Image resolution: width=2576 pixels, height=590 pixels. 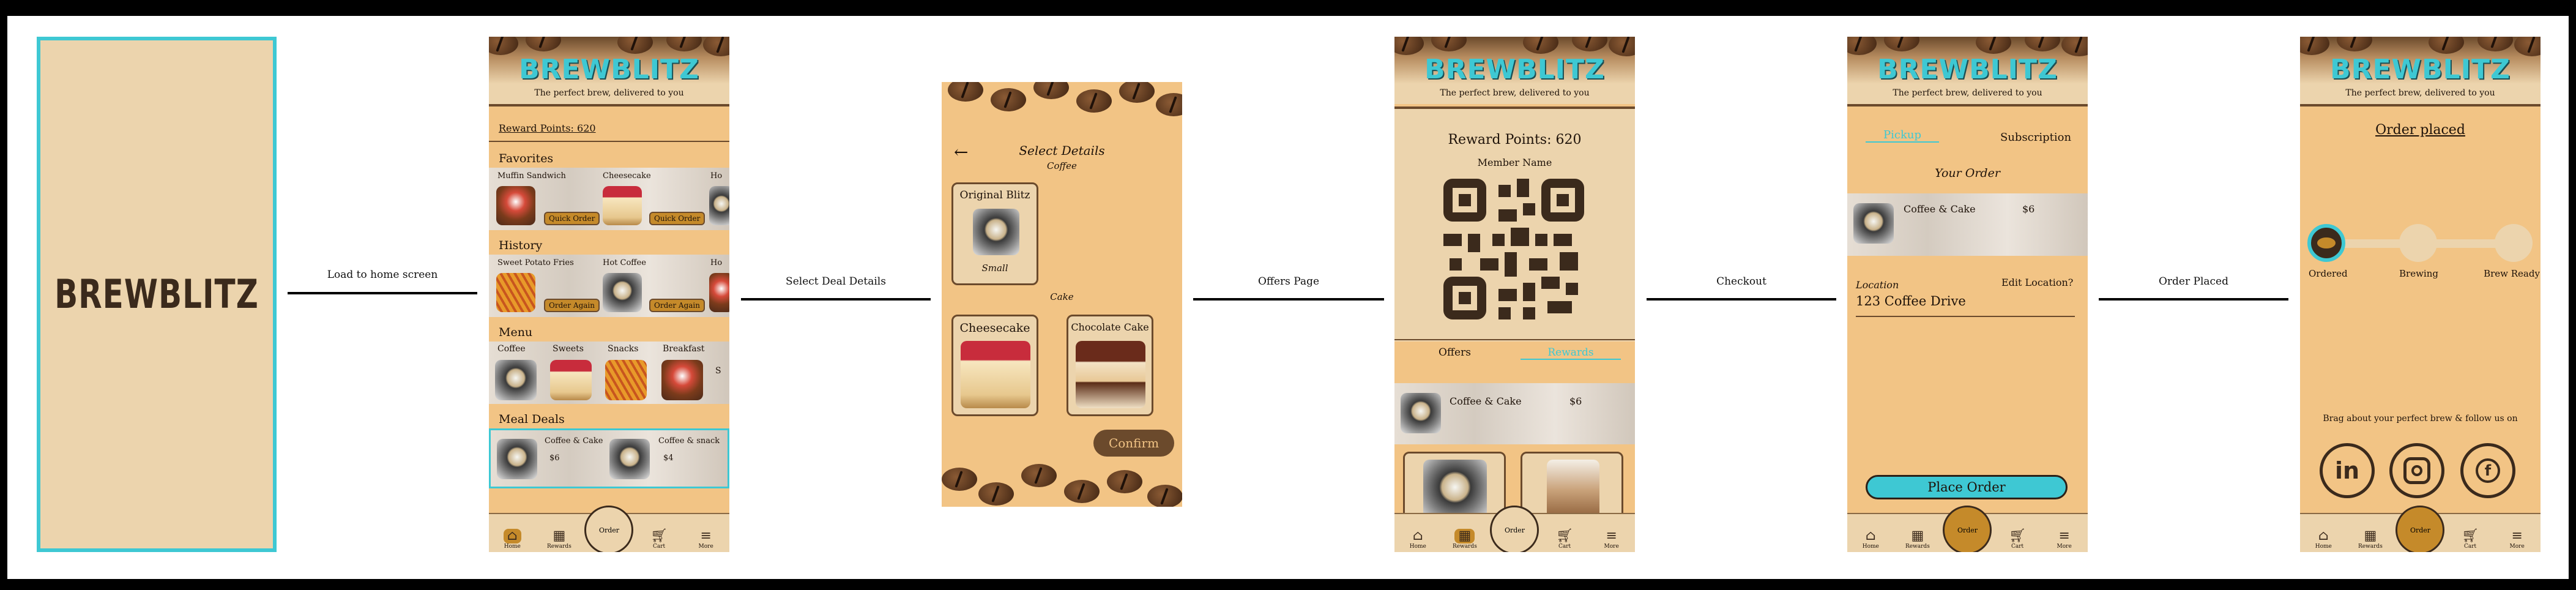 What do you see at coordinates (1903, 136) in the screenshot?
I see `tab-pickup: Pickup` at bounding box center [1903, 136].